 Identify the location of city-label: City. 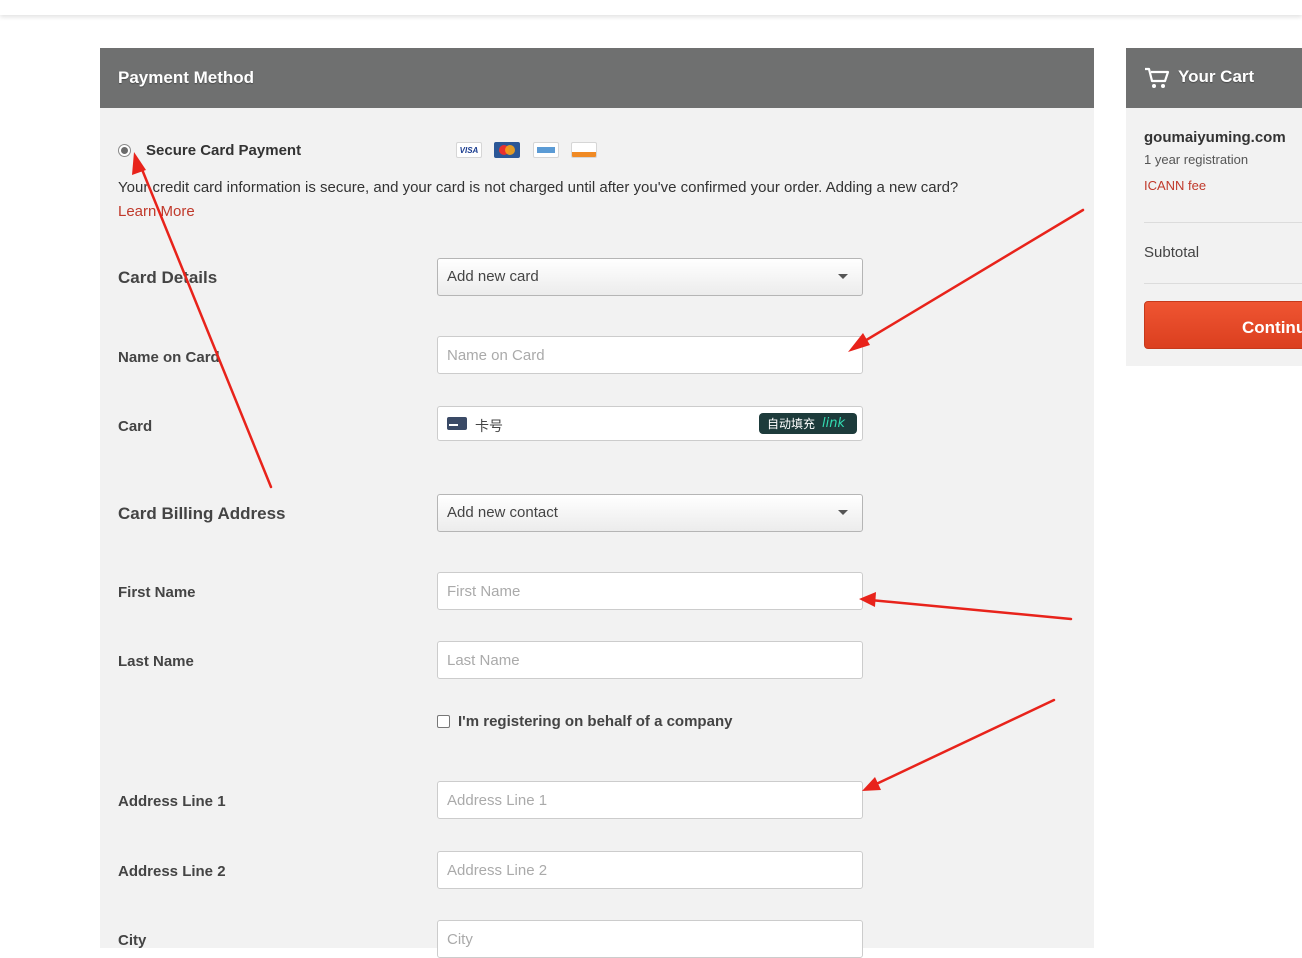
(132, 940).